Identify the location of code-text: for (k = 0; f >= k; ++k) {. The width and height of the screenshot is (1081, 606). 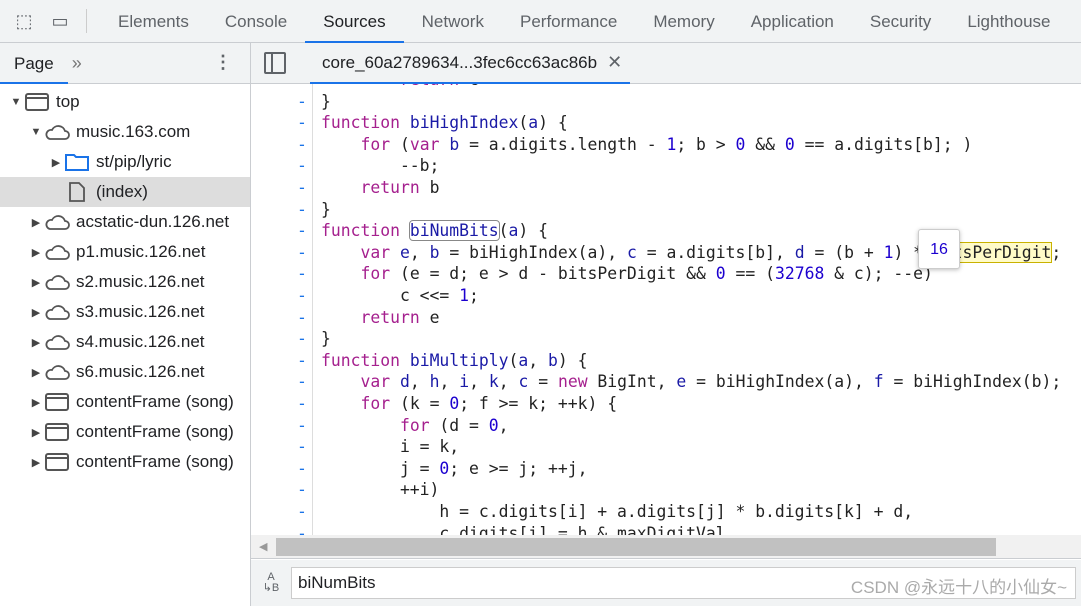
(469, 404).